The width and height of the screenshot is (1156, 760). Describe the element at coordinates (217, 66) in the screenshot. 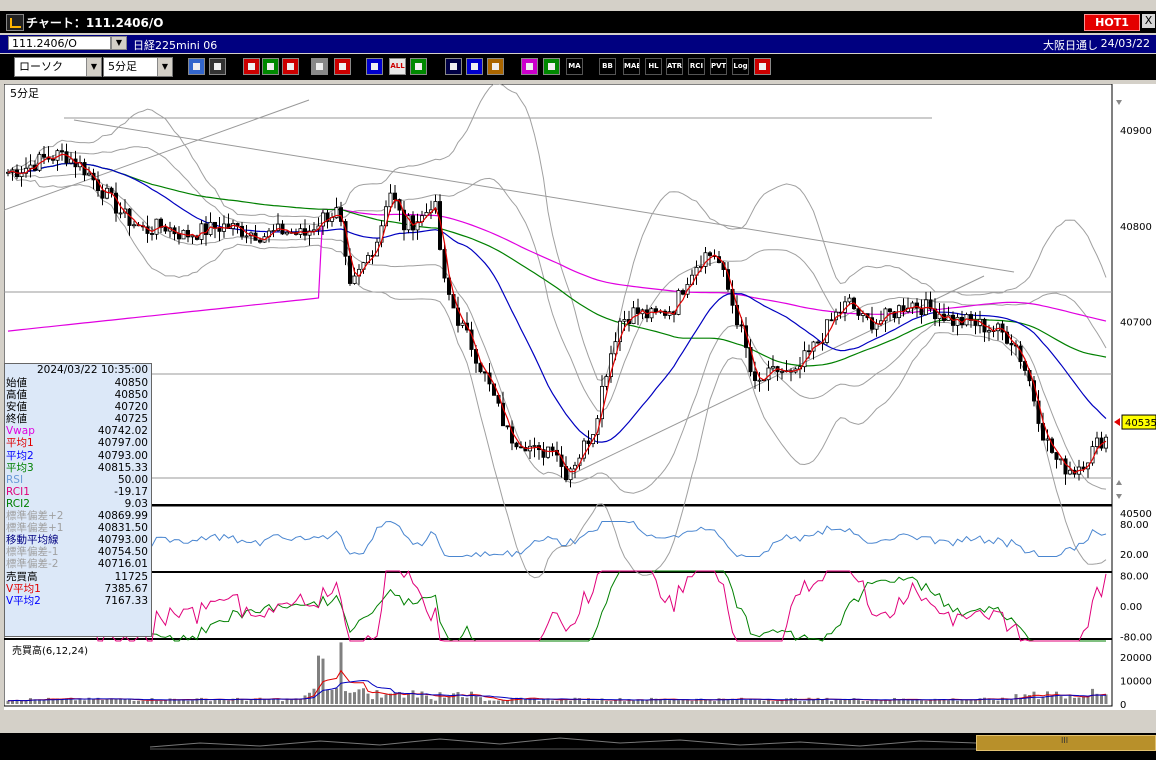

I see `cursor-icon` at that location.